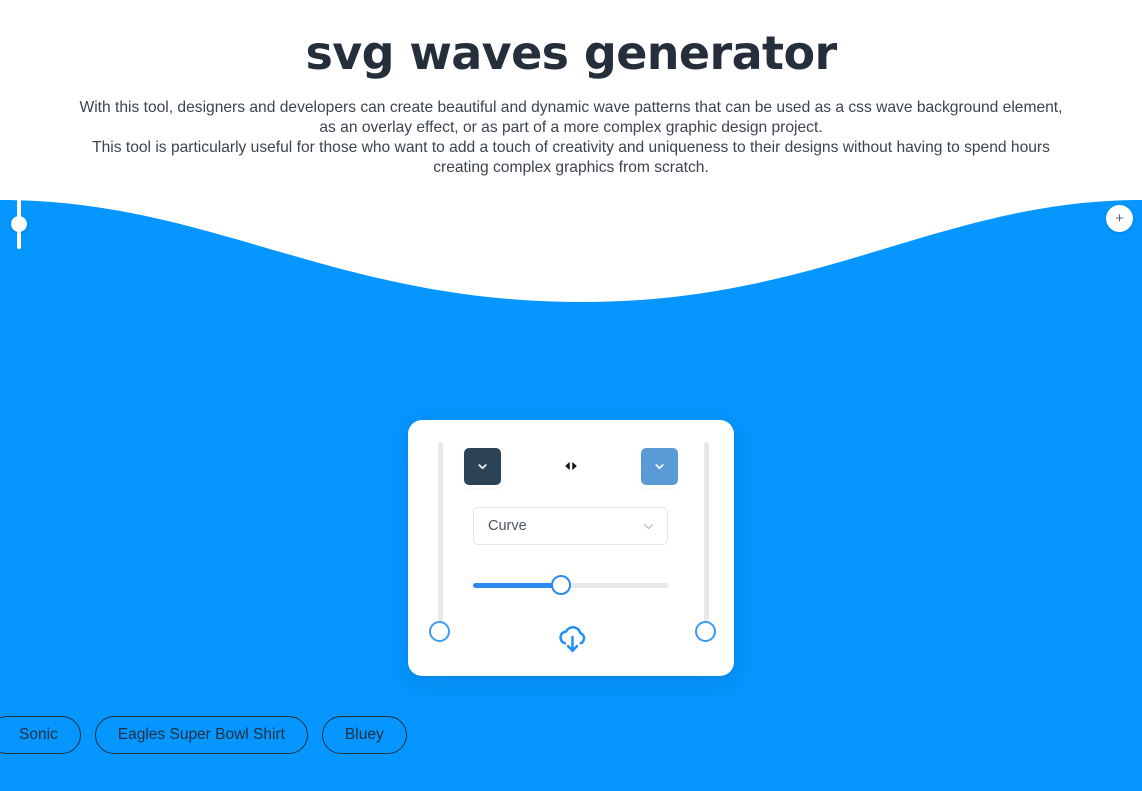  I want to click on wave-type-select: Curve, so click(570, 526).